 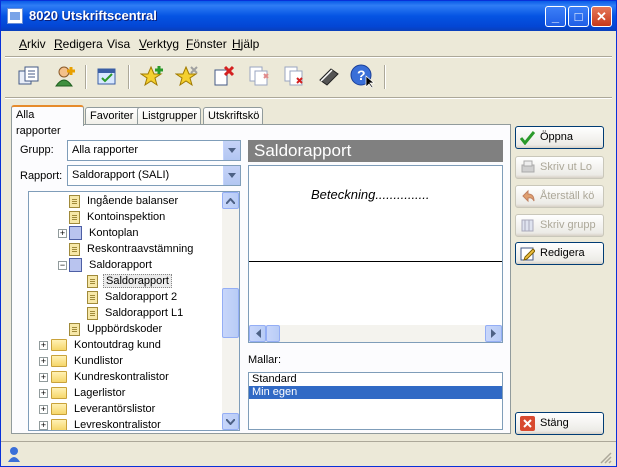 I want to click on undo-icon, so click(x=528, y=196).